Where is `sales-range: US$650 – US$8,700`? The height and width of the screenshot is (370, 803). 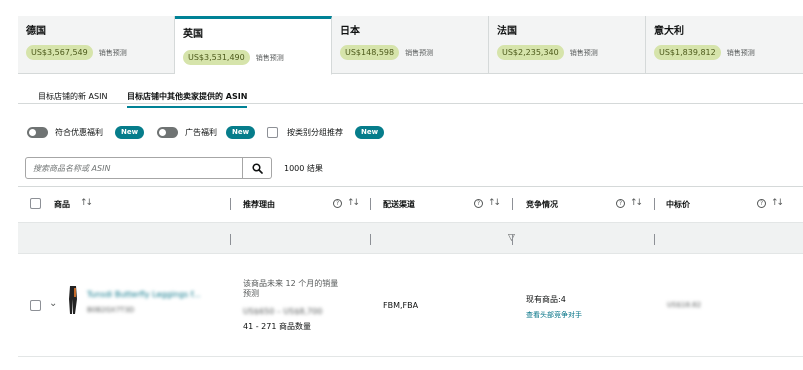
sales-range: US$650 – US$8,700 is located at coordinates (283, 311).